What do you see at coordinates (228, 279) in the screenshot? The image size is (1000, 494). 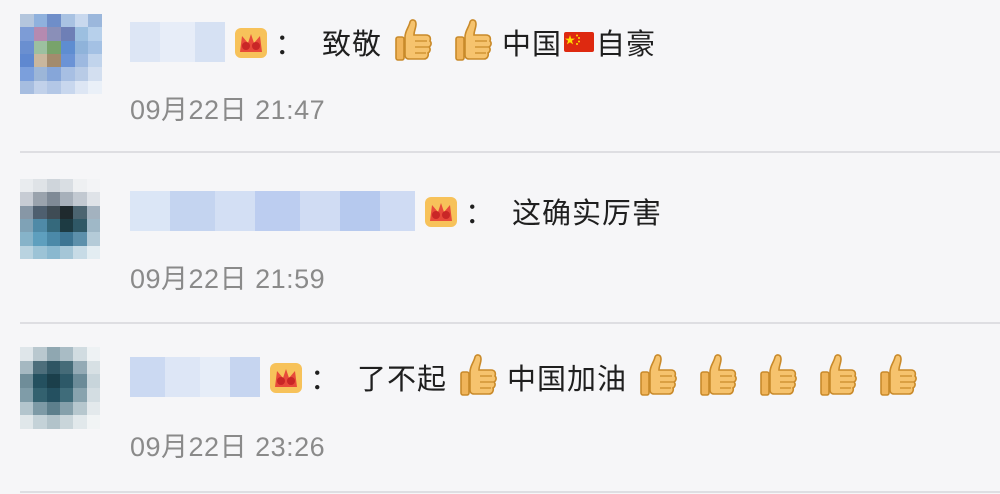 I see `comment-timestamp: 09月22日 21:59` at bounding box center [228, 279].